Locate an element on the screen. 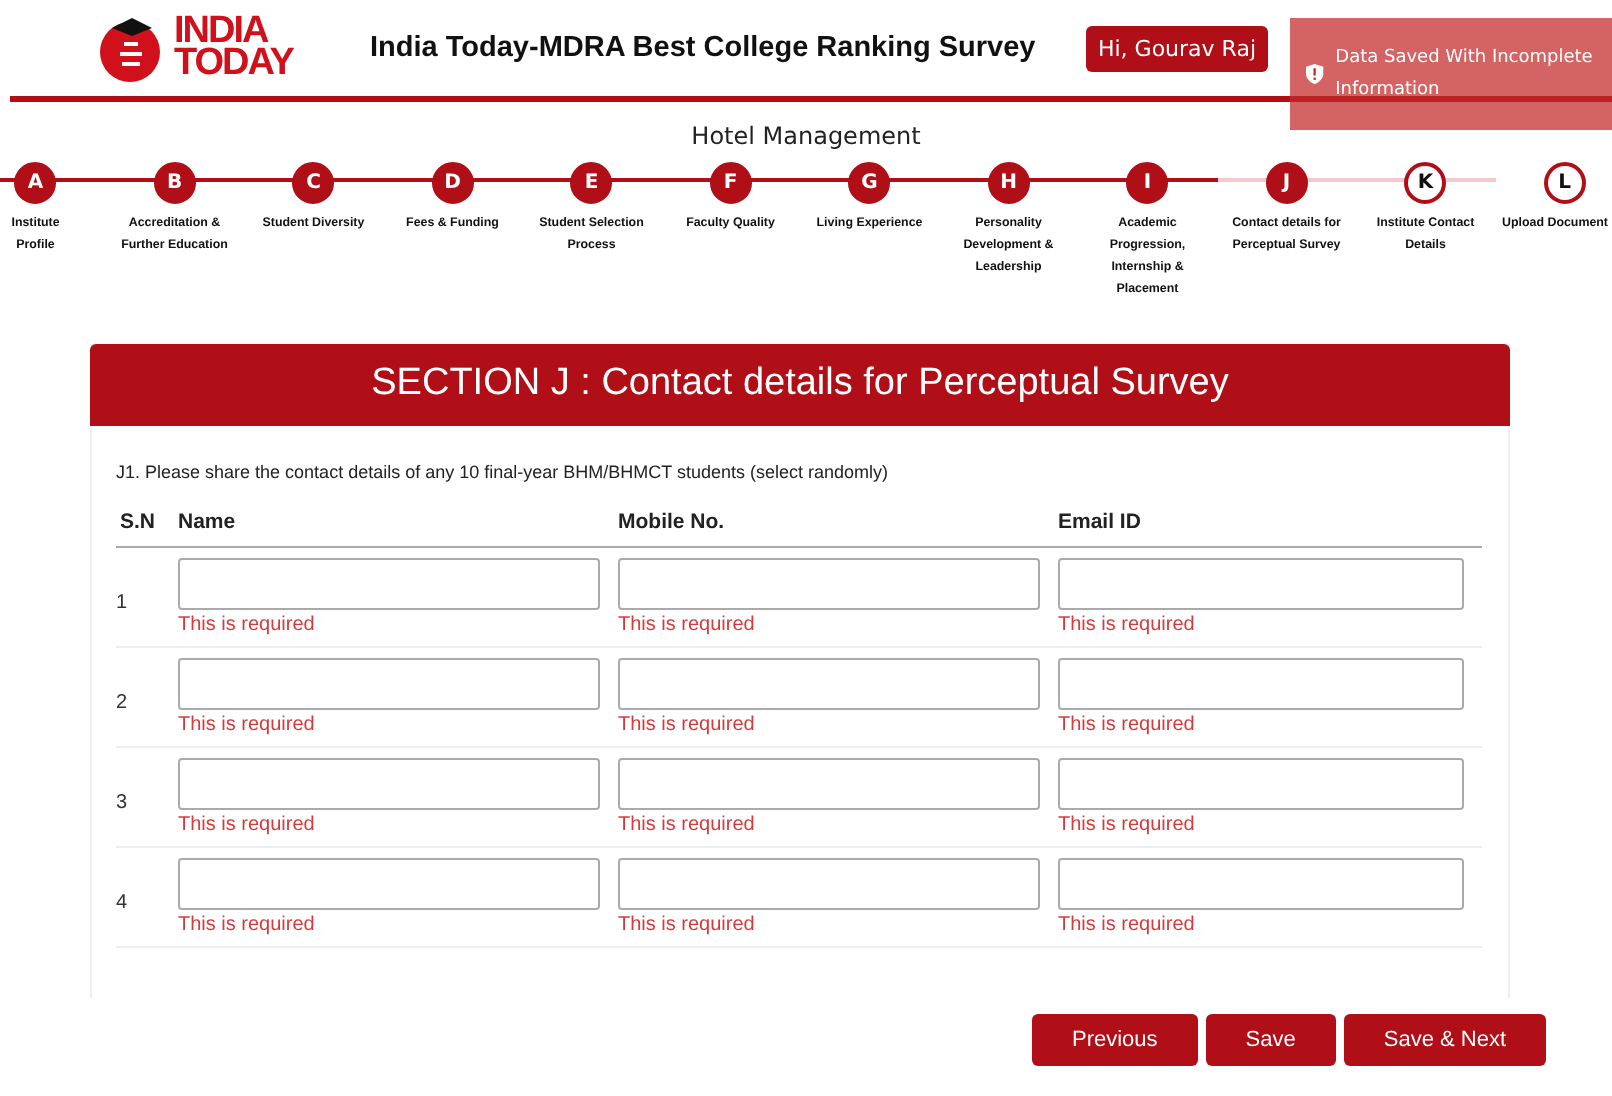 The image size is (1612, 1096). step-marker: B is located at coordinates (174, 183).